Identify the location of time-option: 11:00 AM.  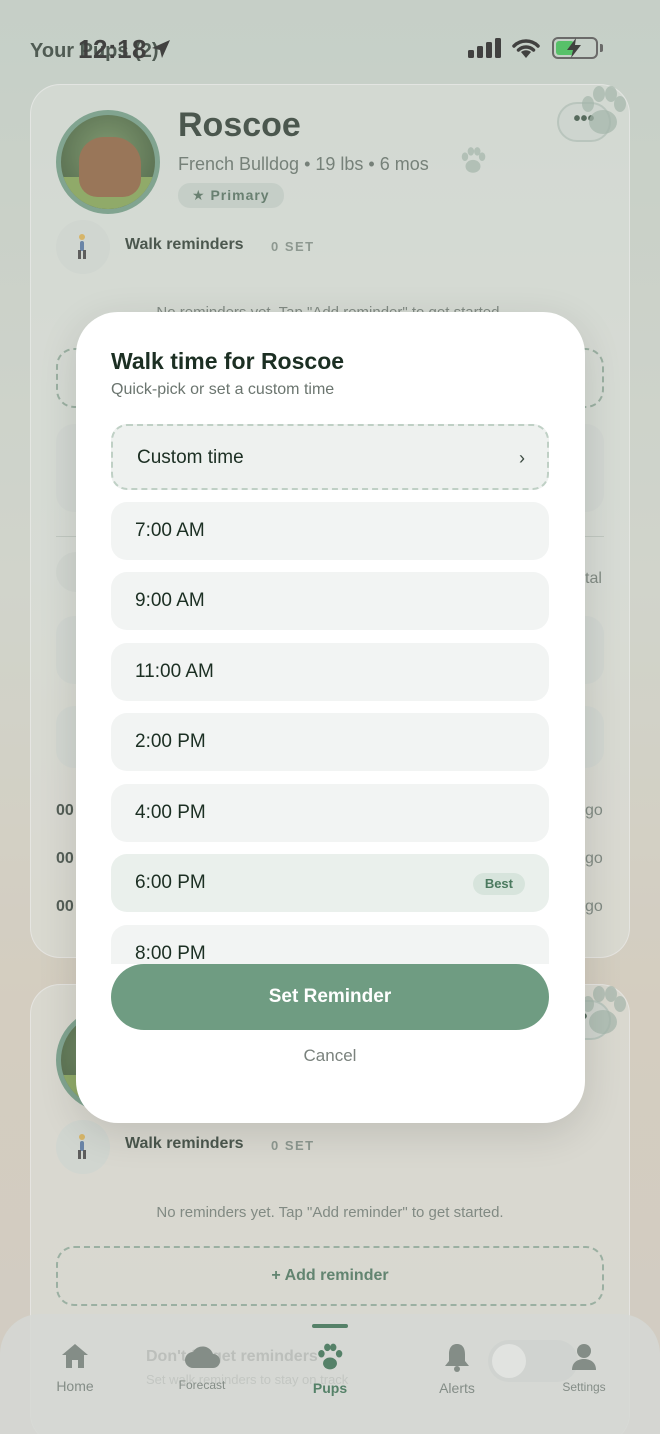
(330, 672).